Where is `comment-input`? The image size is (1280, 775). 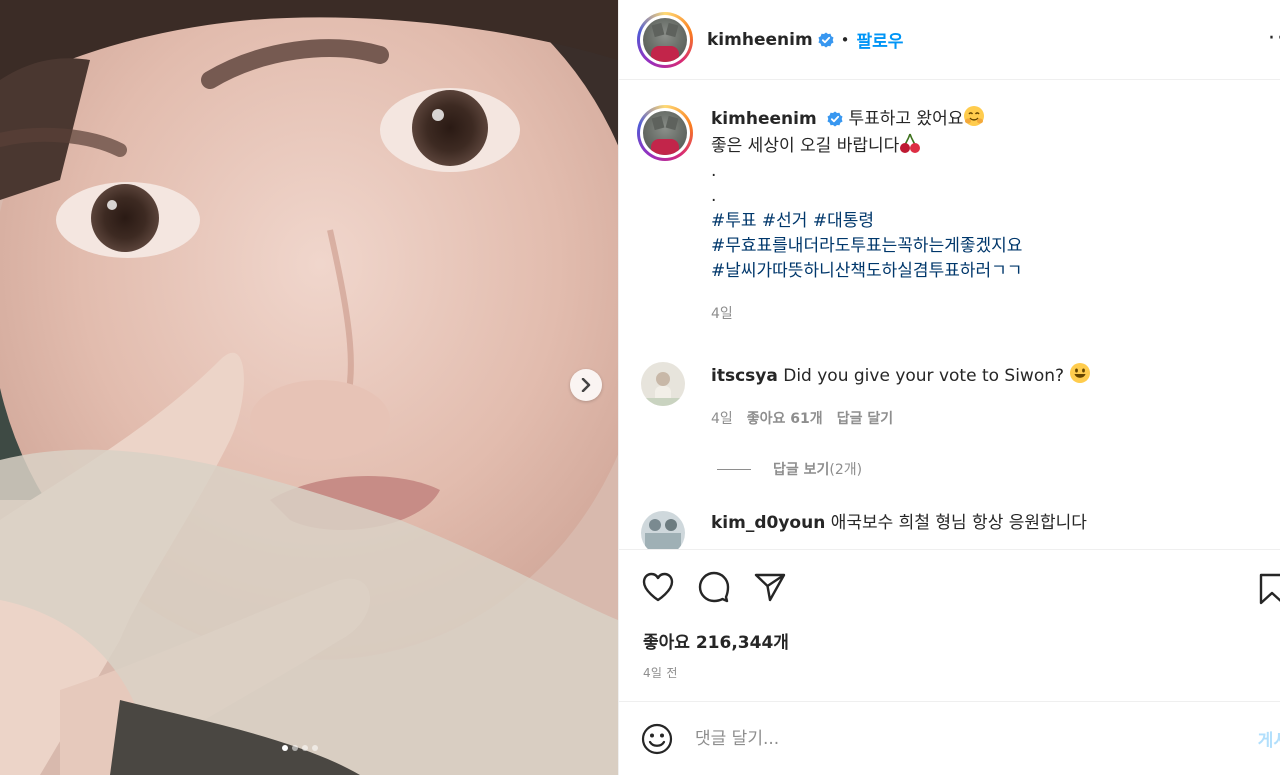
comment-input is located at coordinates (935, 738).